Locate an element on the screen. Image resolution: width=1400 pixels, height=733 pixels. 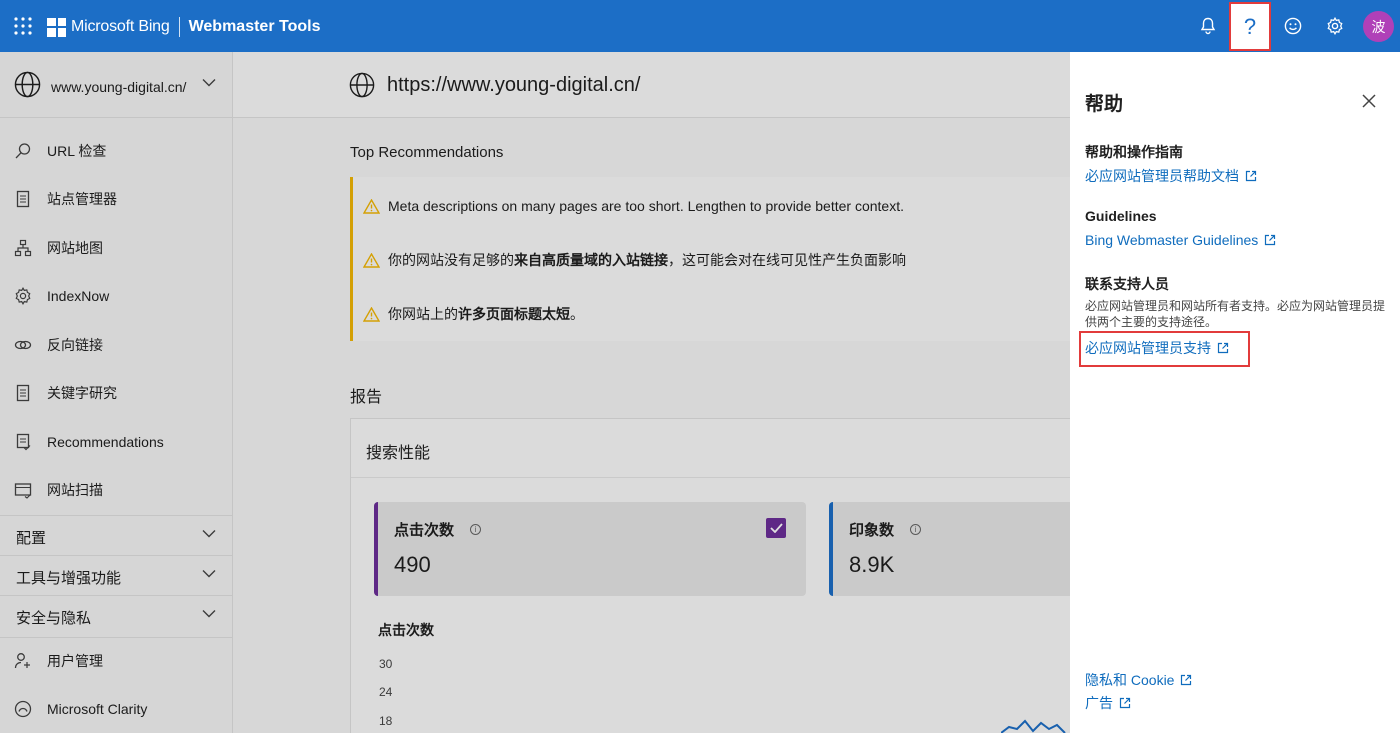
help-docs-link: 必应网站管理员帮助文档 is located at coordinates (1171, 176).